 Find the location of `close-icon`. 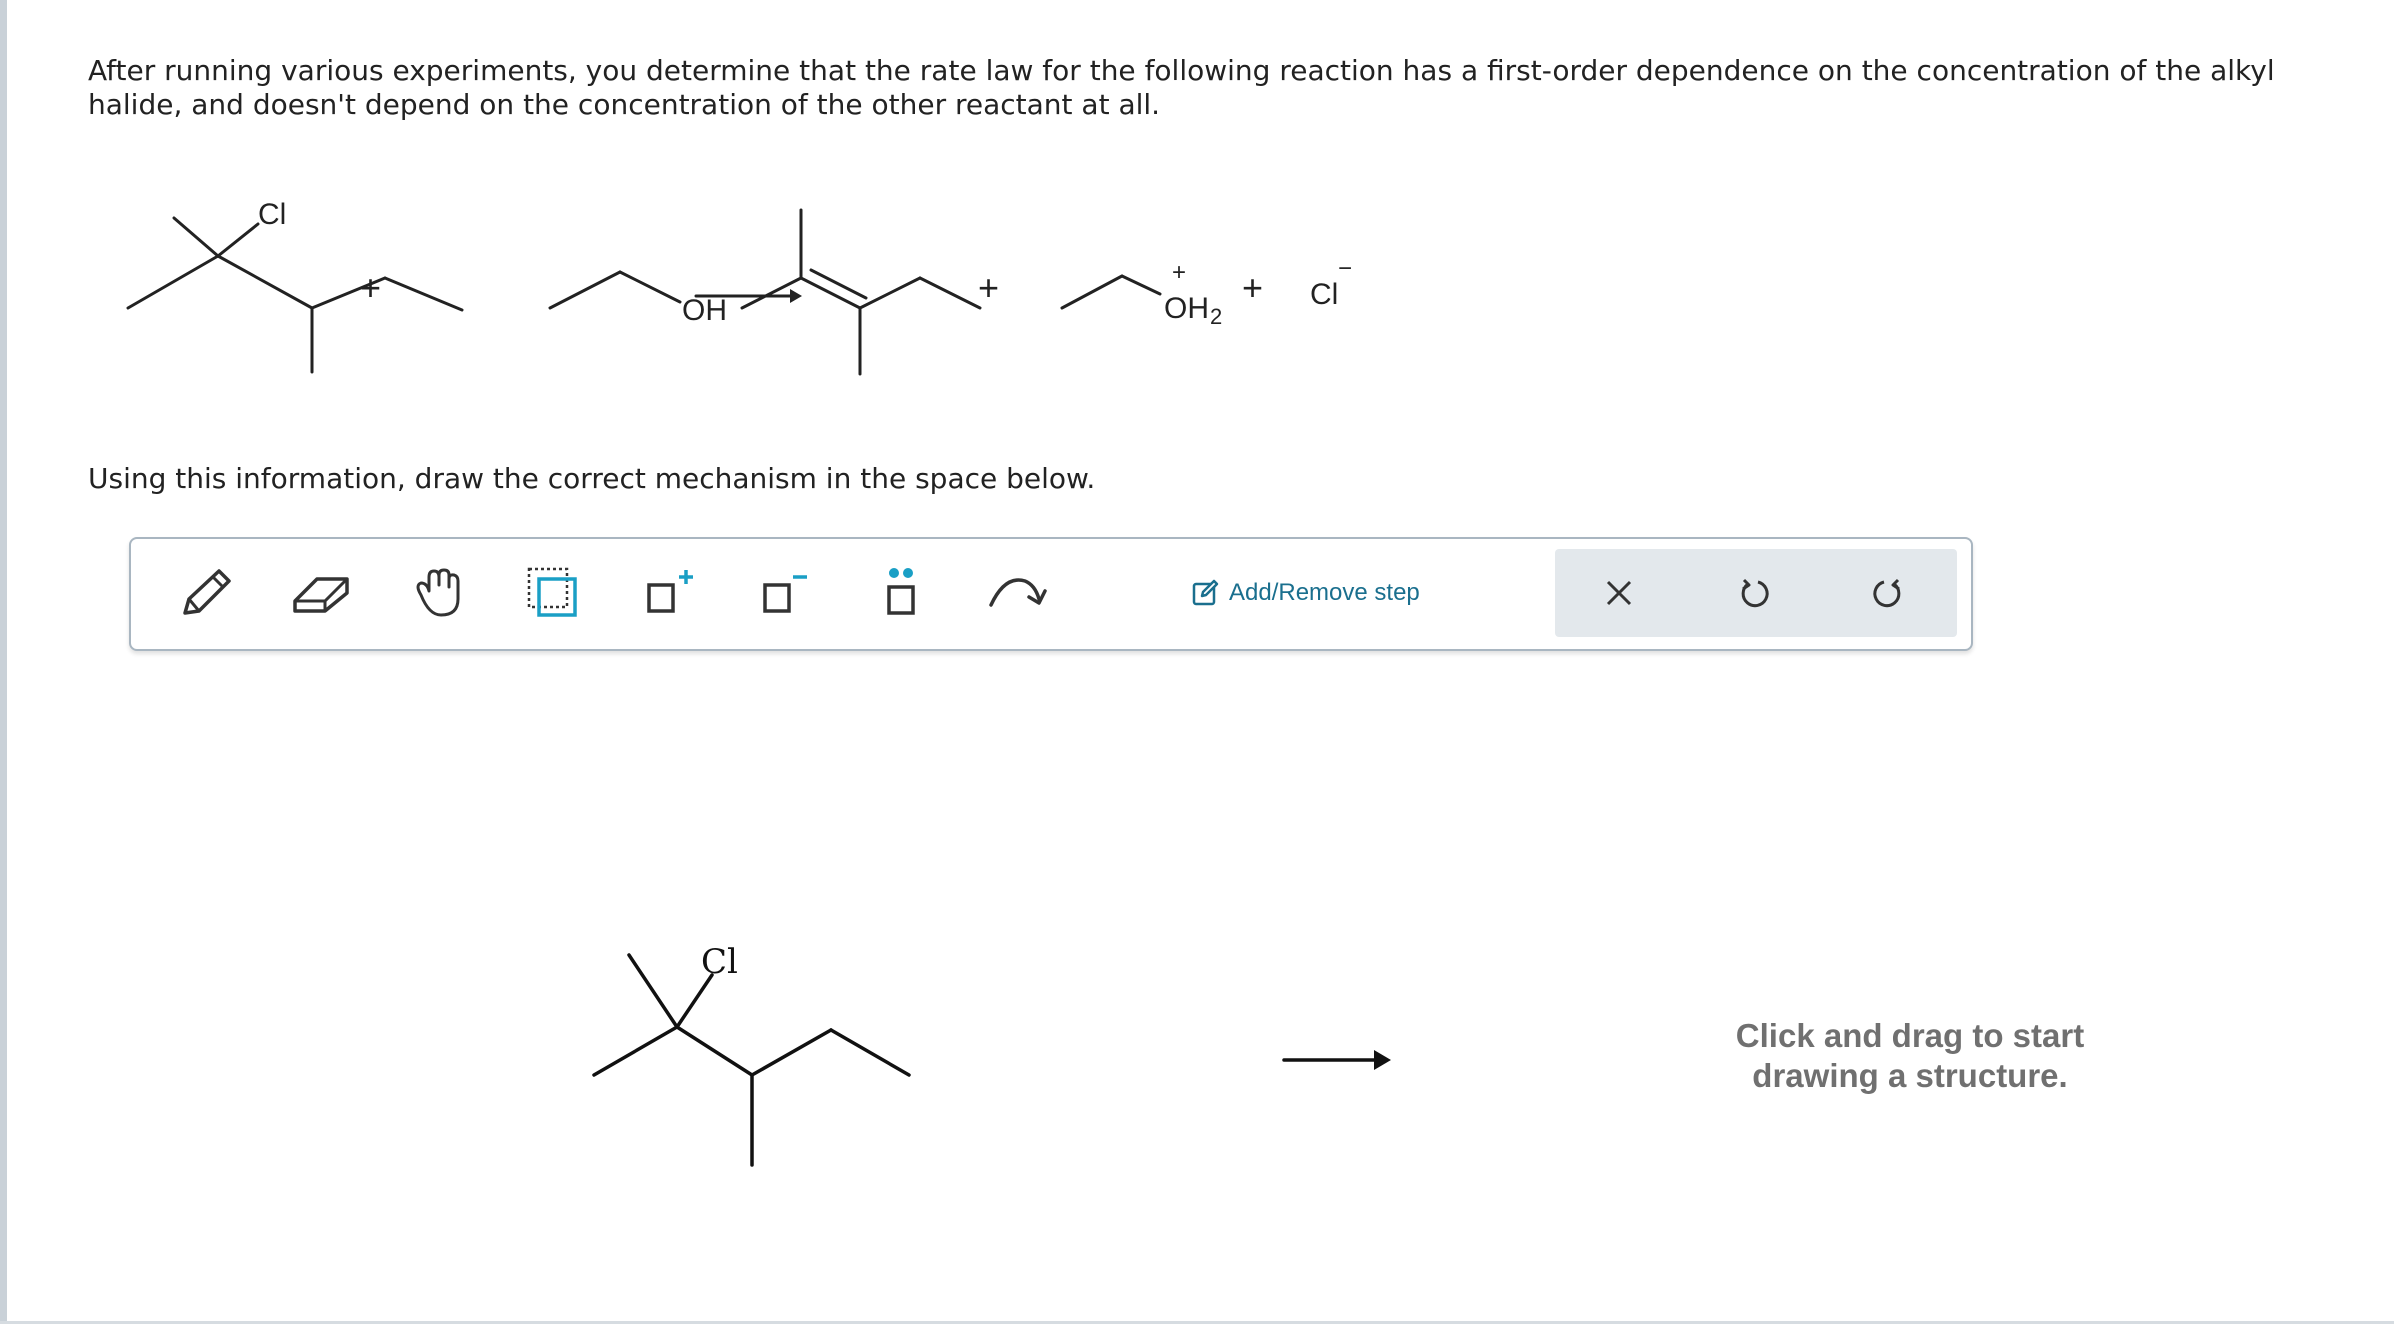

close-icon is located at coordinates (1619, 593).